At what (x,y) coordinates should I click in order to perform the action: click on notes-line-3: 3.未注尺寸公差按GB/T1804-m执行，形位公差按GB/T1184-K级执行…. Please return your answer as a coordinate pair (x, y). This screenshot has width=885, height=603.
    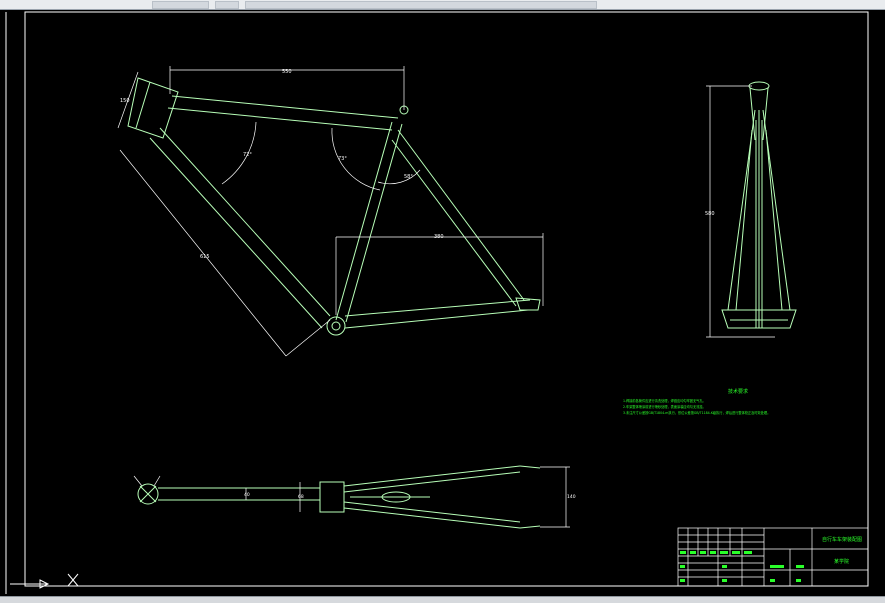
    Looking at the image, I should click on (696, 412).